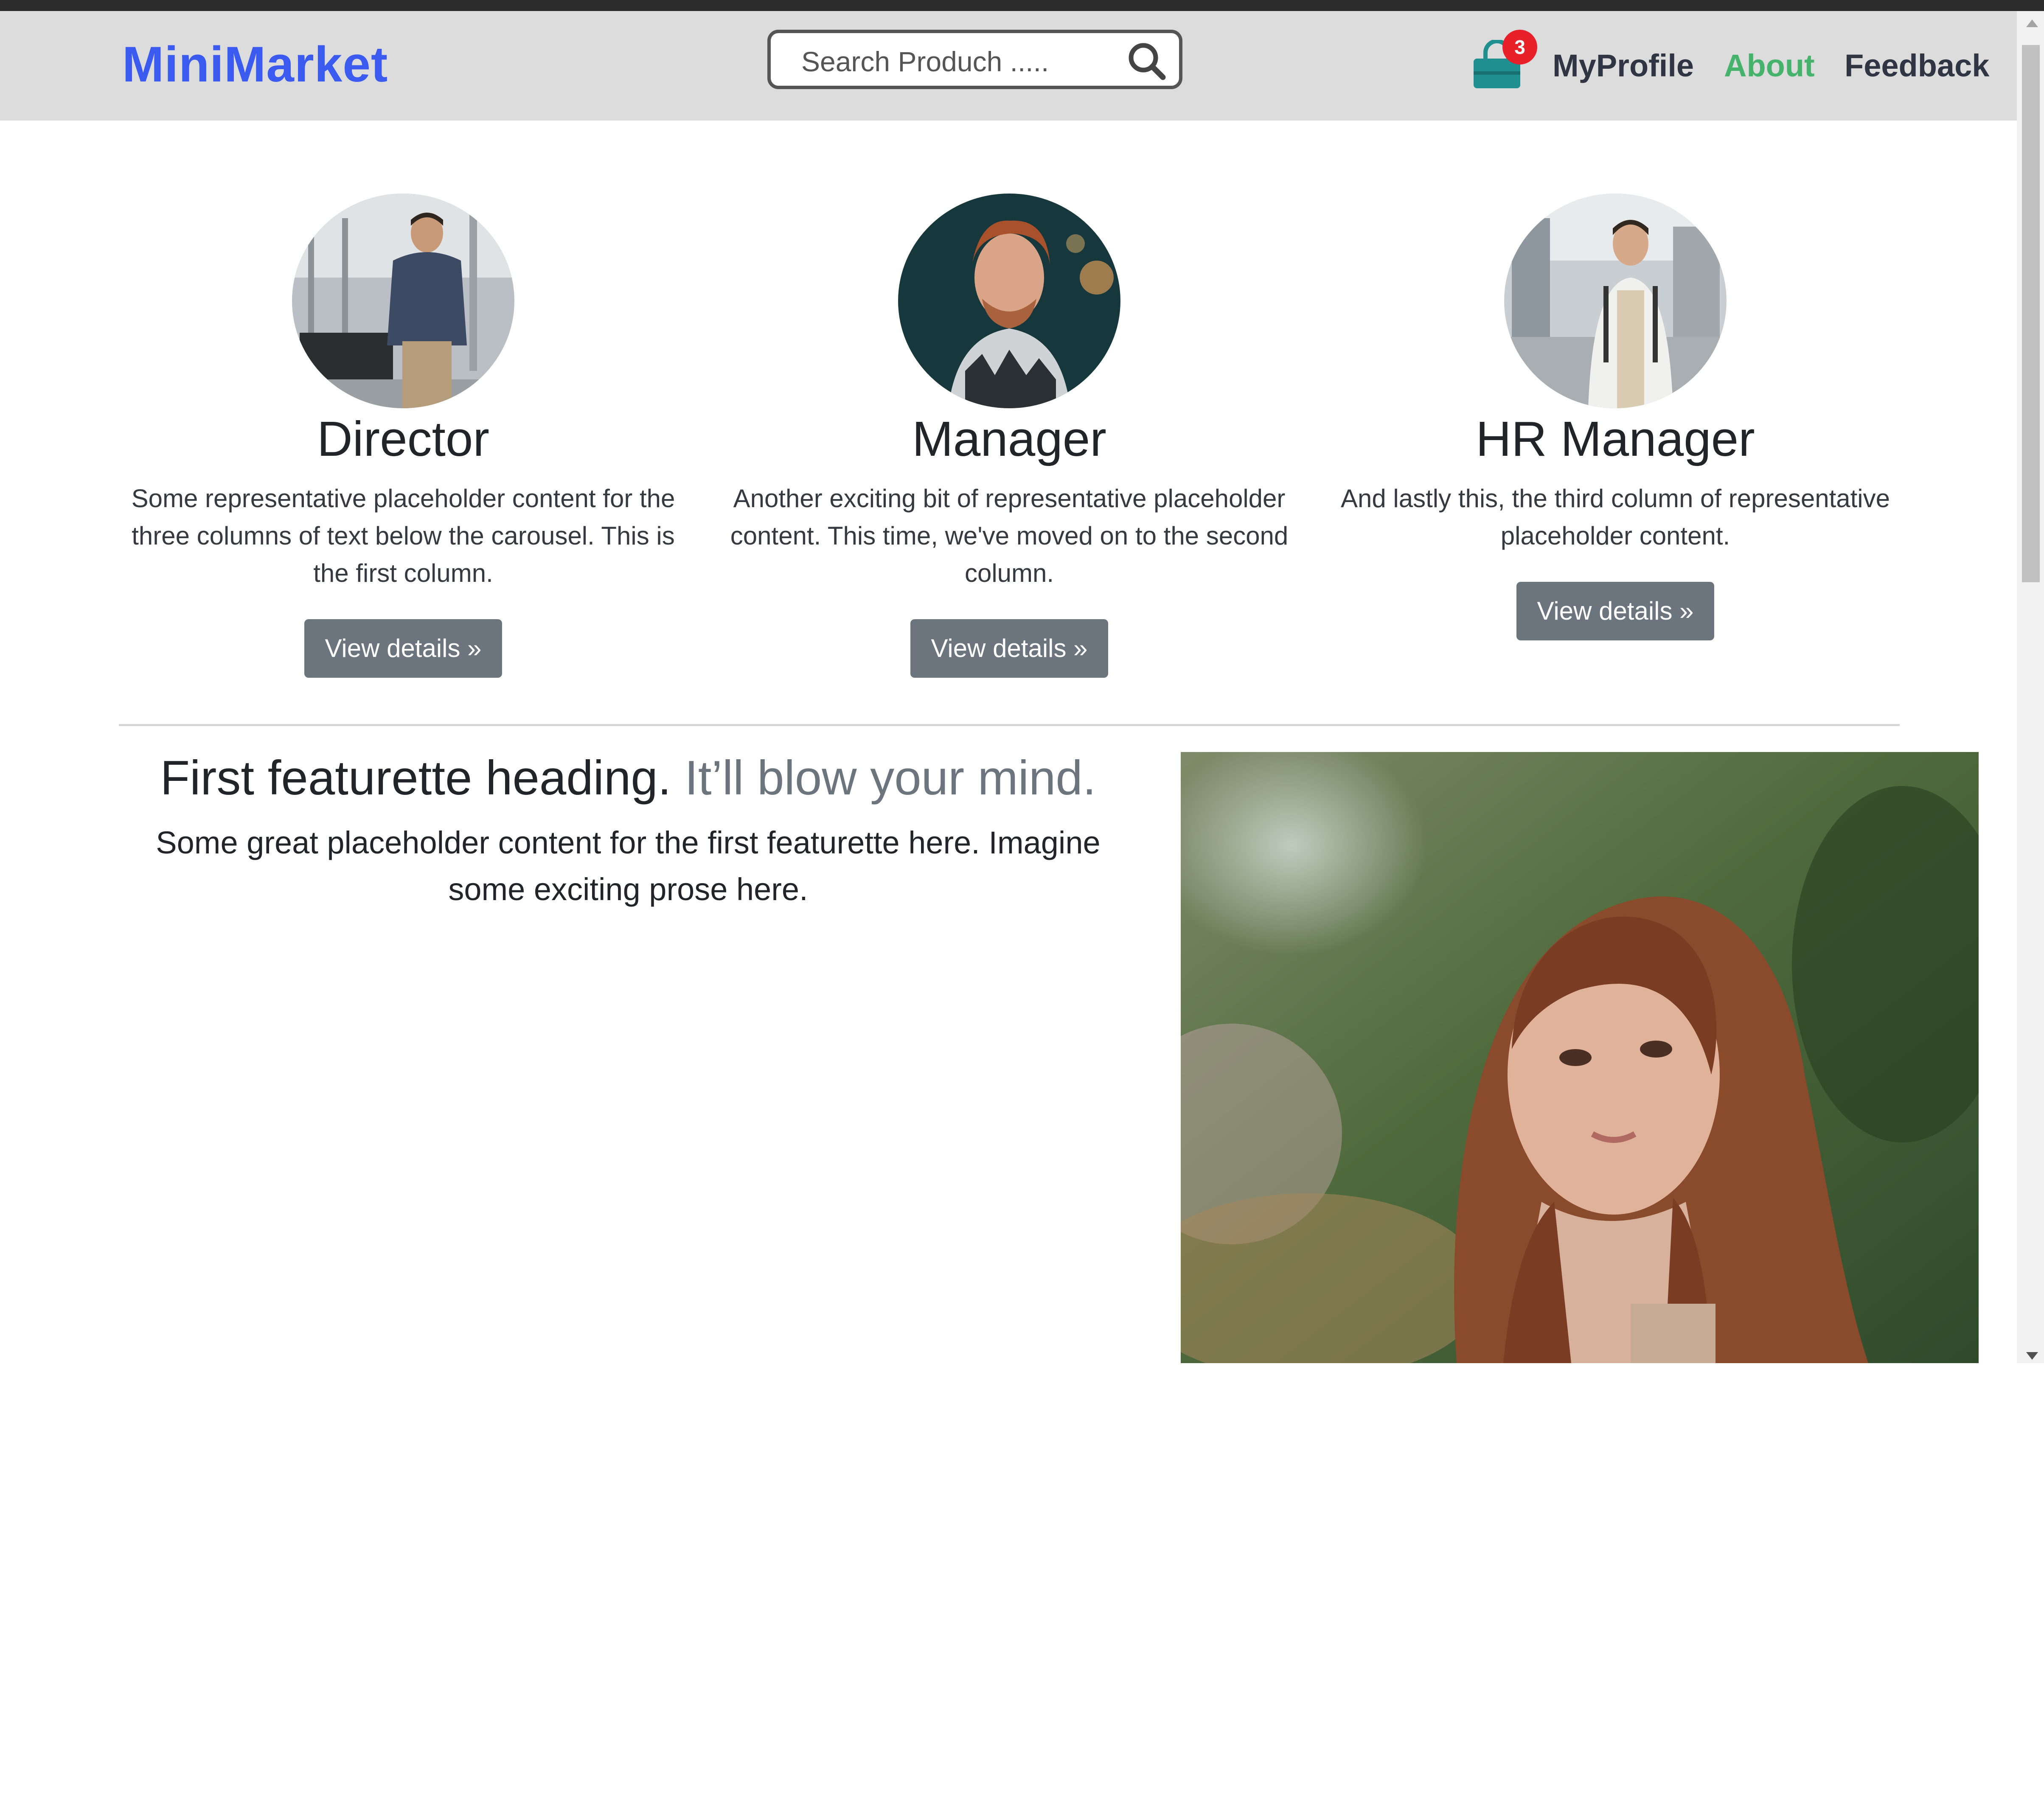 The image size is (2044, 1796). I want to click on scrollbar-thumb, so click(2031, 313).